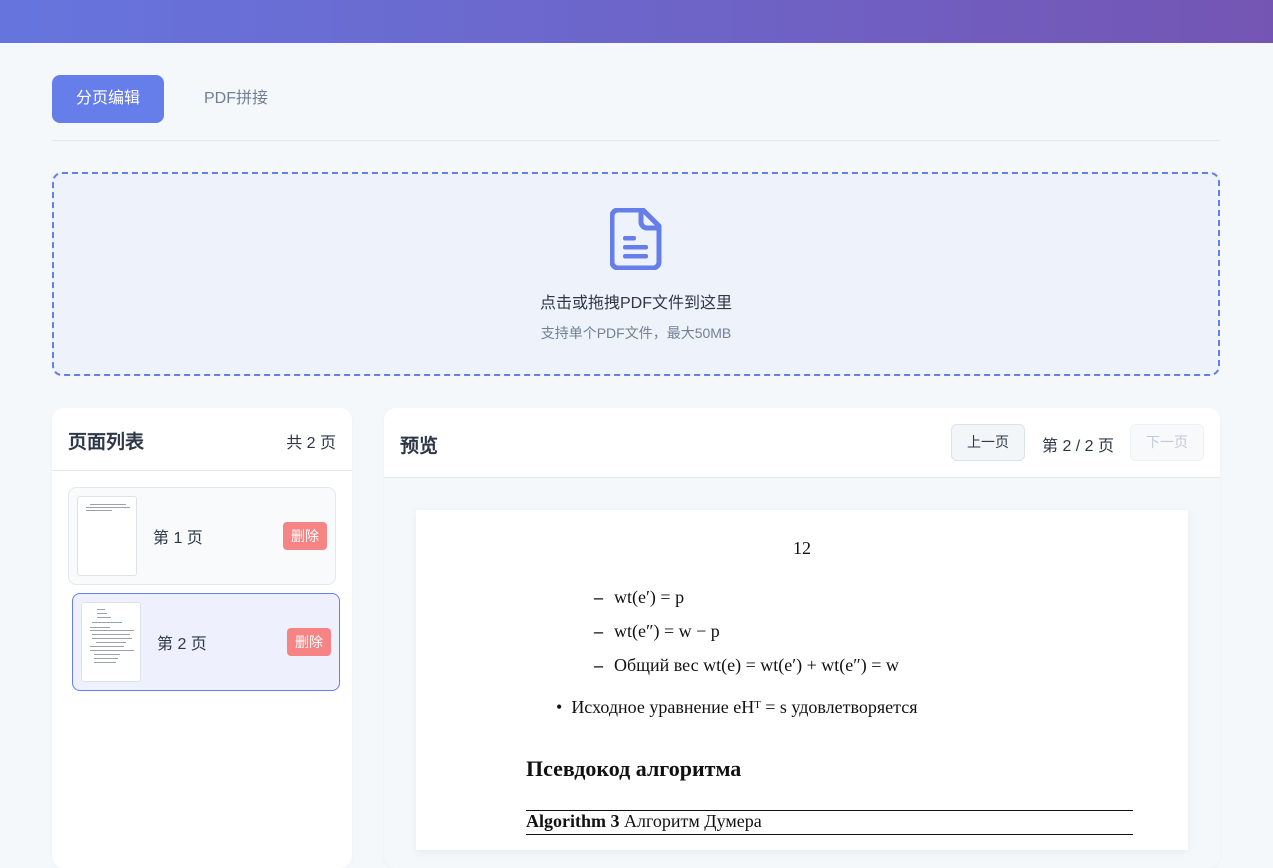  What do you see at coordinates (635, 303) in the screenshot?
I see `upload-title: 点击或拖拽PDF文件到这里` at bounding box center [635, 303].